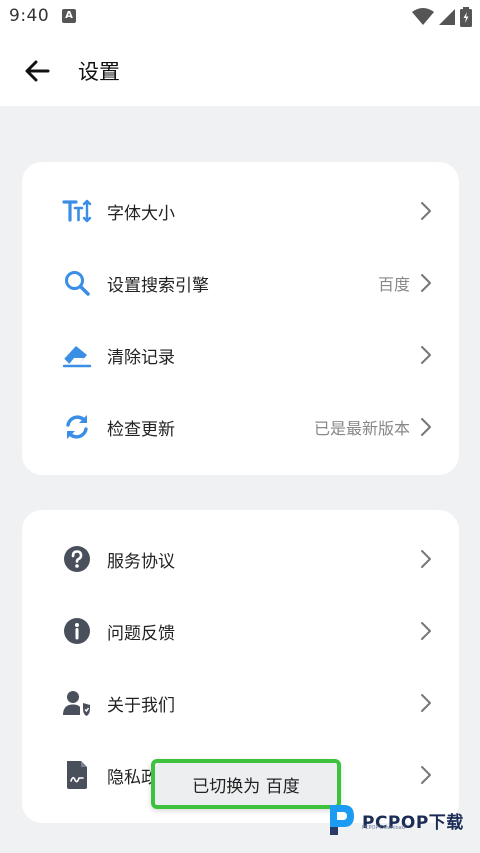 The width and height of the screenshot is (480, 853). Describe the element at coordinates (99, 72) in the screenshot. I see `page-title: 设置` at that location.